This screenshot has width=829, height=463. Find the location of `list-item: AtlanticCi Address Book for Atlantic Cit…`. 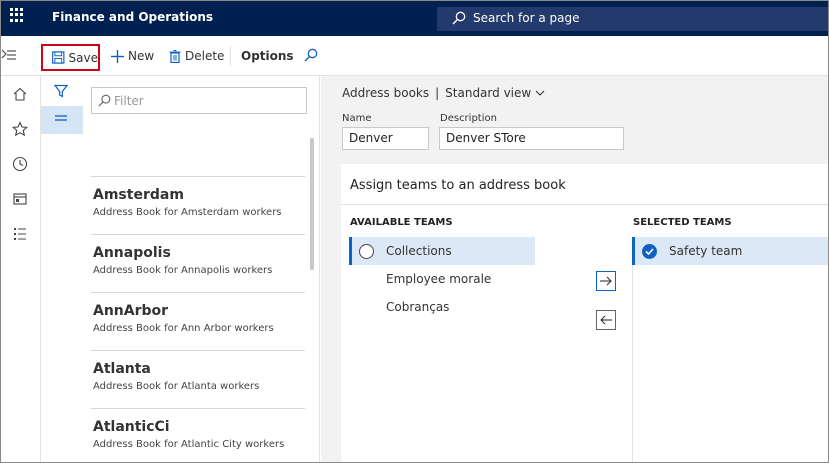

list-item: AtlanticCi Address Book for Atlantic Cit… is located at coordinates (198, 435).